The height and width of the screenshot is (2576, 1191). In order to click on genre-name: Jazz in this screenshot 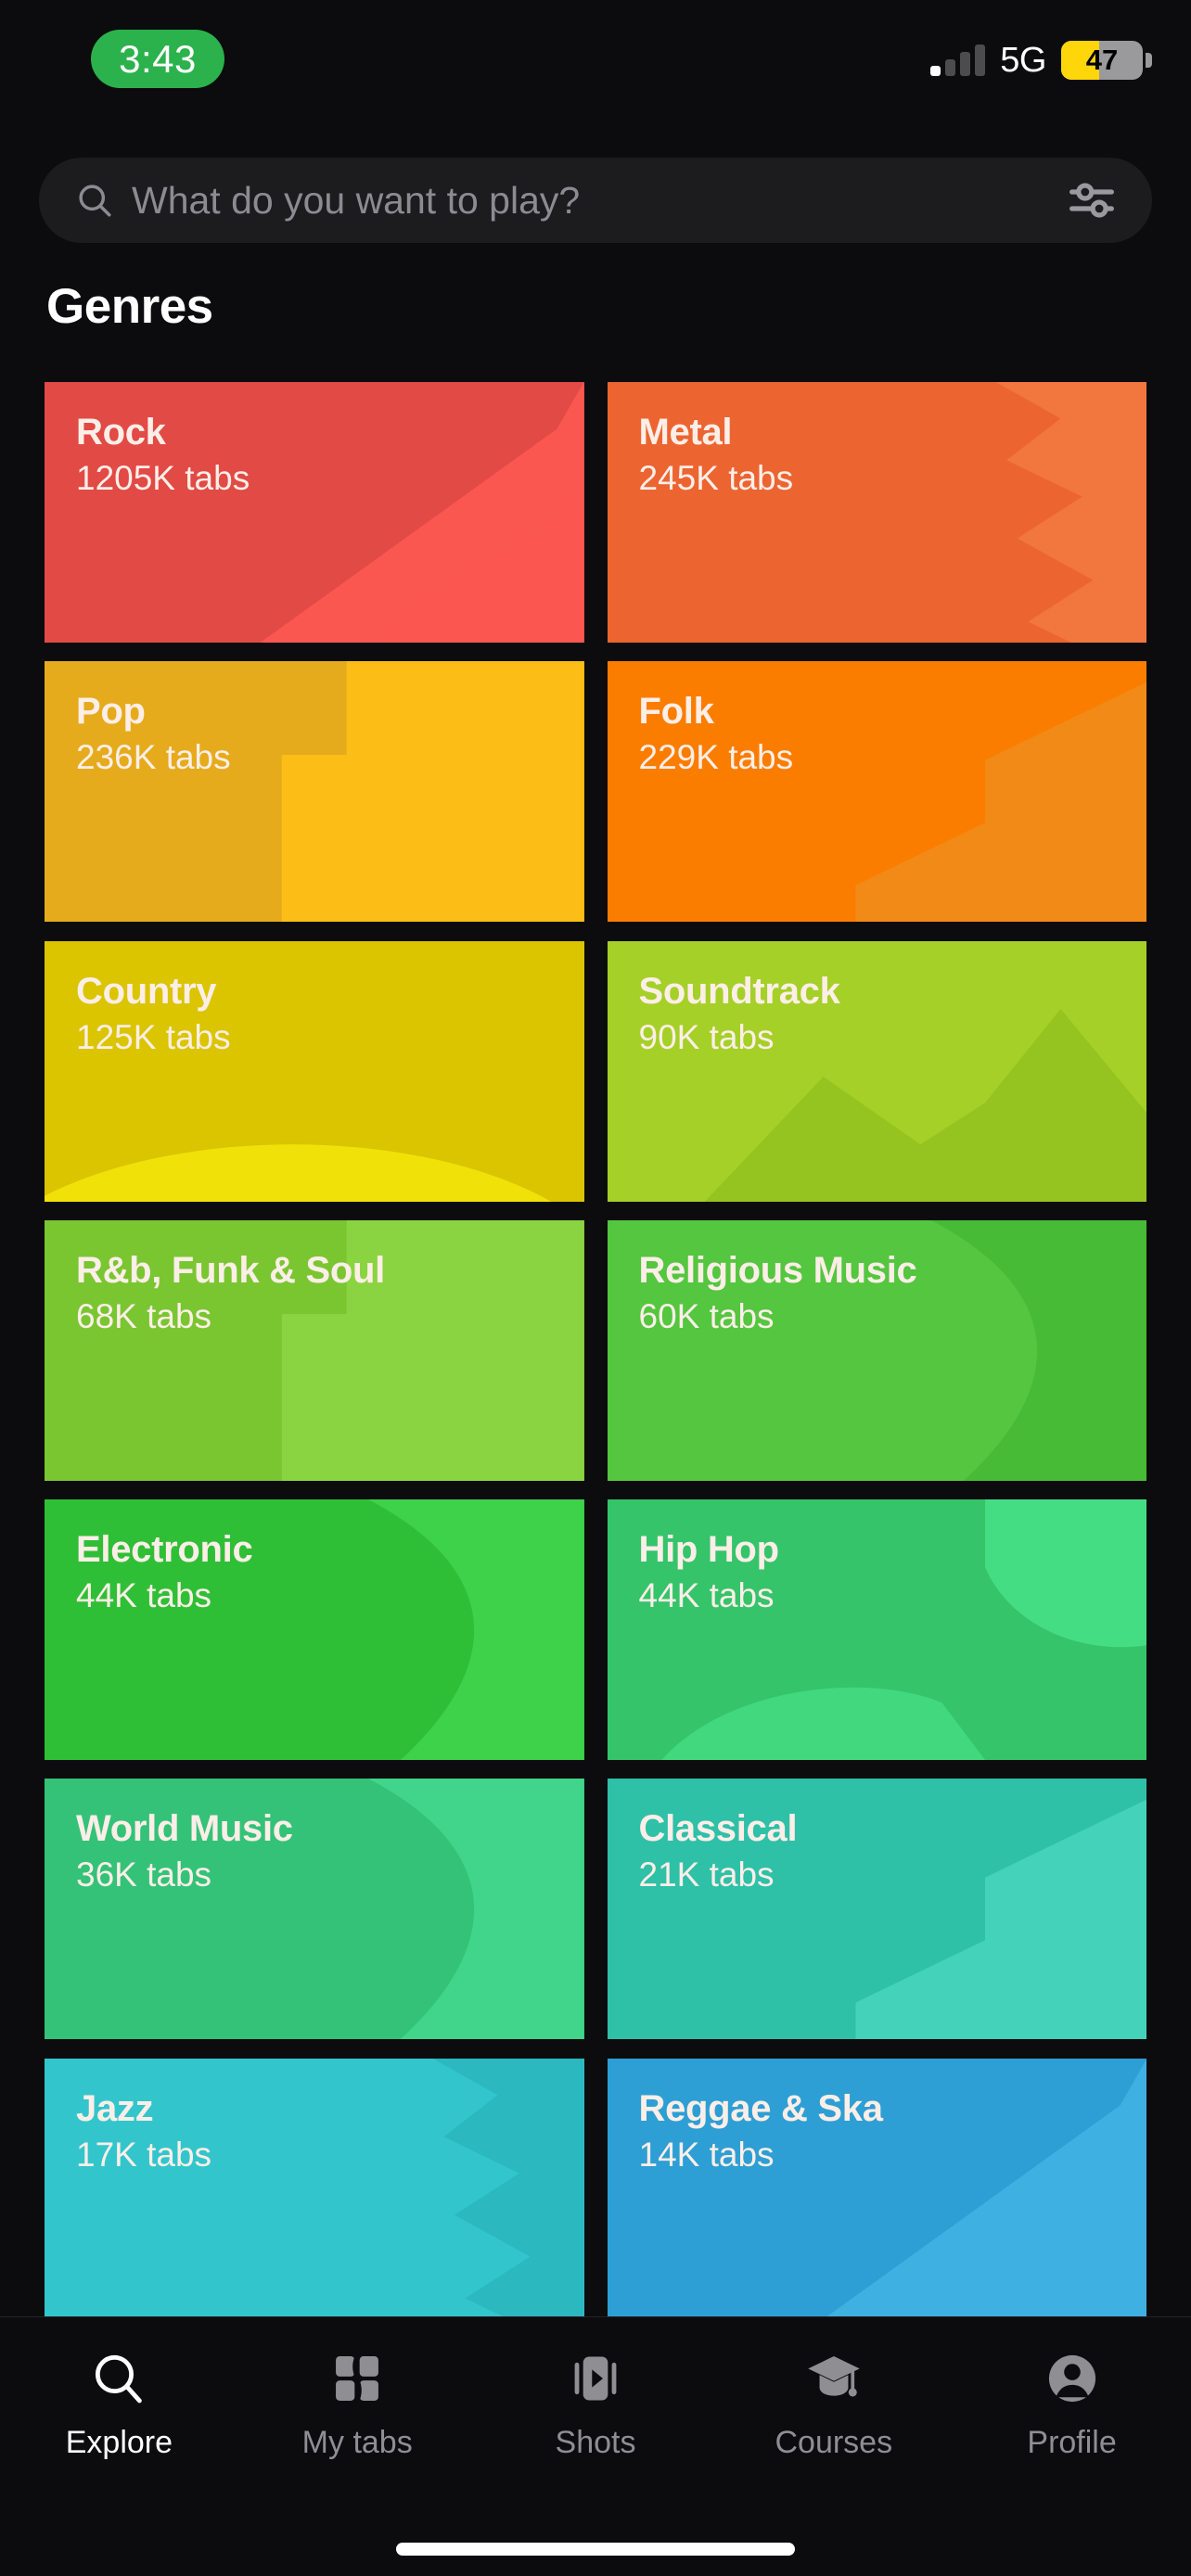, I will do `click(115, 2108)`.